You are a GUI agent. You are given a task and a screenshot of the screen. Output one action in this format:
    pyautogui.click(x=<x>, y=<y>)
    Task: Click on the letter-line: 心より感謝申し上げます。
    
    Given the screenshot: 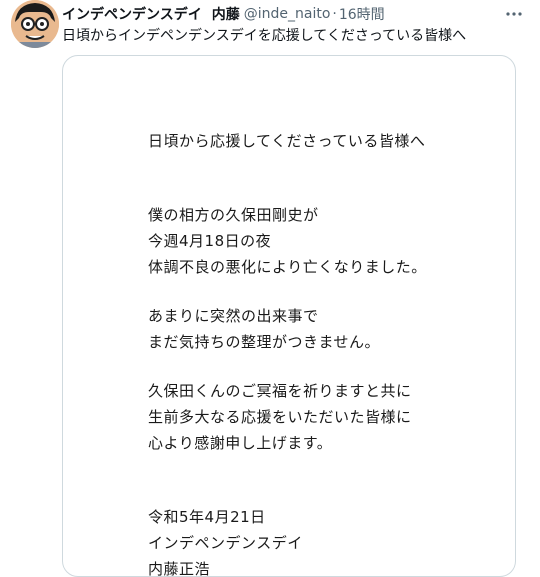 What is the action you would take?
    pyautogui.click(x=240, y=443)
    